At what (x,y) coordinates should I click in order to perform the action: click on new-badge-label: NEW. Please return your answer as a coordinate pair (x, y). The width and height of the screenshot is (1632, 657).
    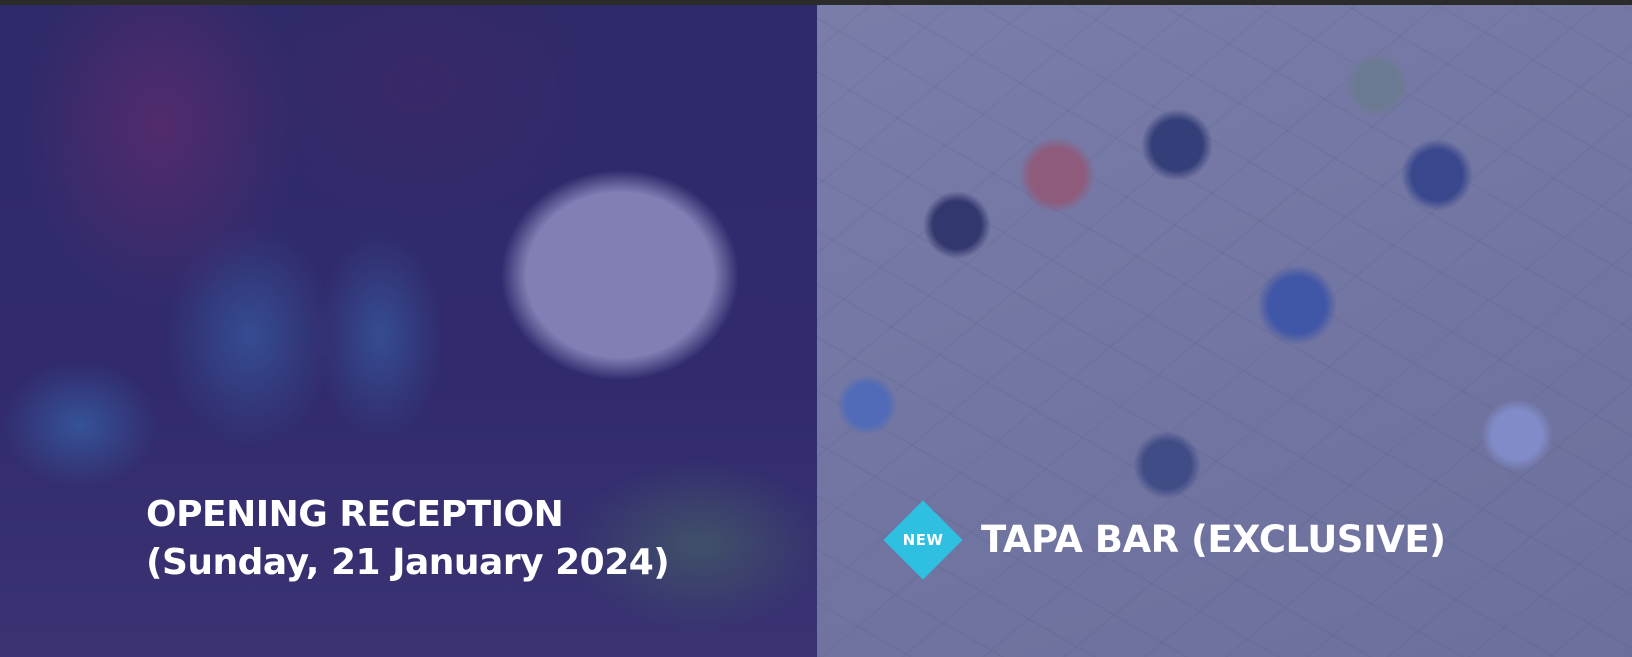
    Looking at the image, I should click on (923, 540).